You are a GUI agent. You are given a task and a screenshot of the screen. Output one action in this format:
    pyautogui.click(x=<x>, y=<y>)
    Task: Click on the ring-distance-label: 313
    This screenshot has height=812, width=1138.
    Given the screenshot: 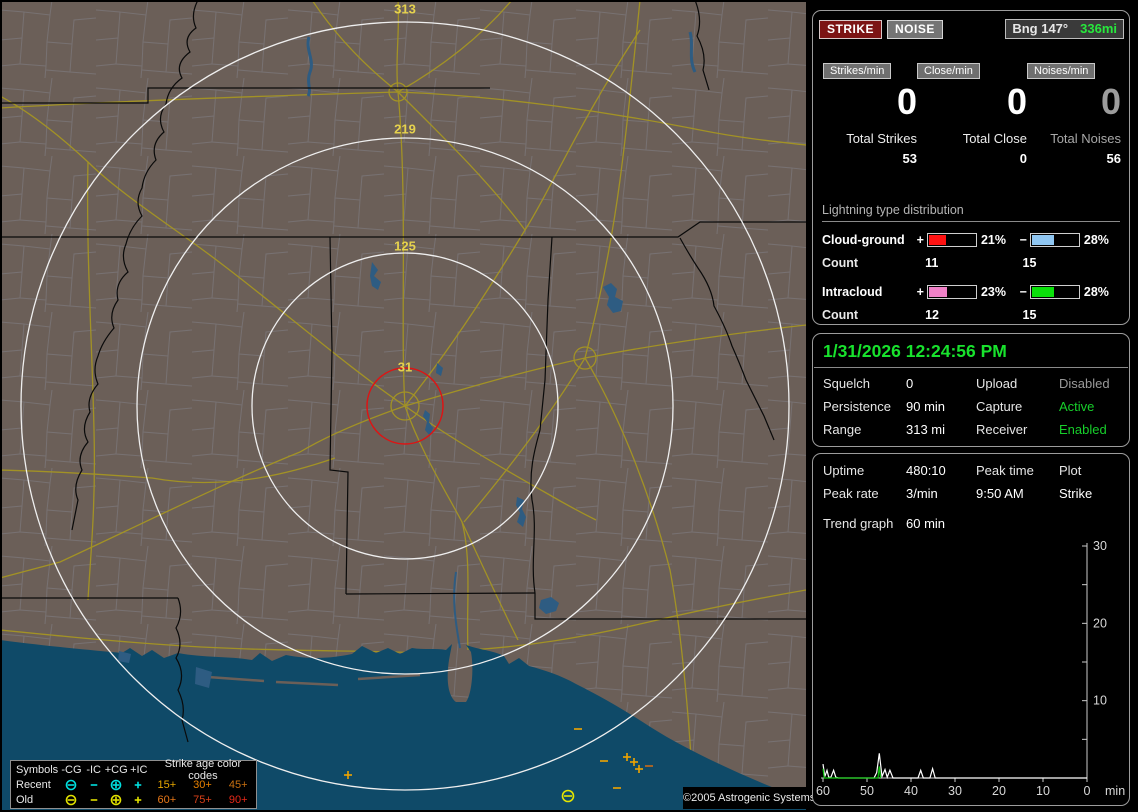 What is the action you would take?
    pyautogui.click(x=405, y=9)
    